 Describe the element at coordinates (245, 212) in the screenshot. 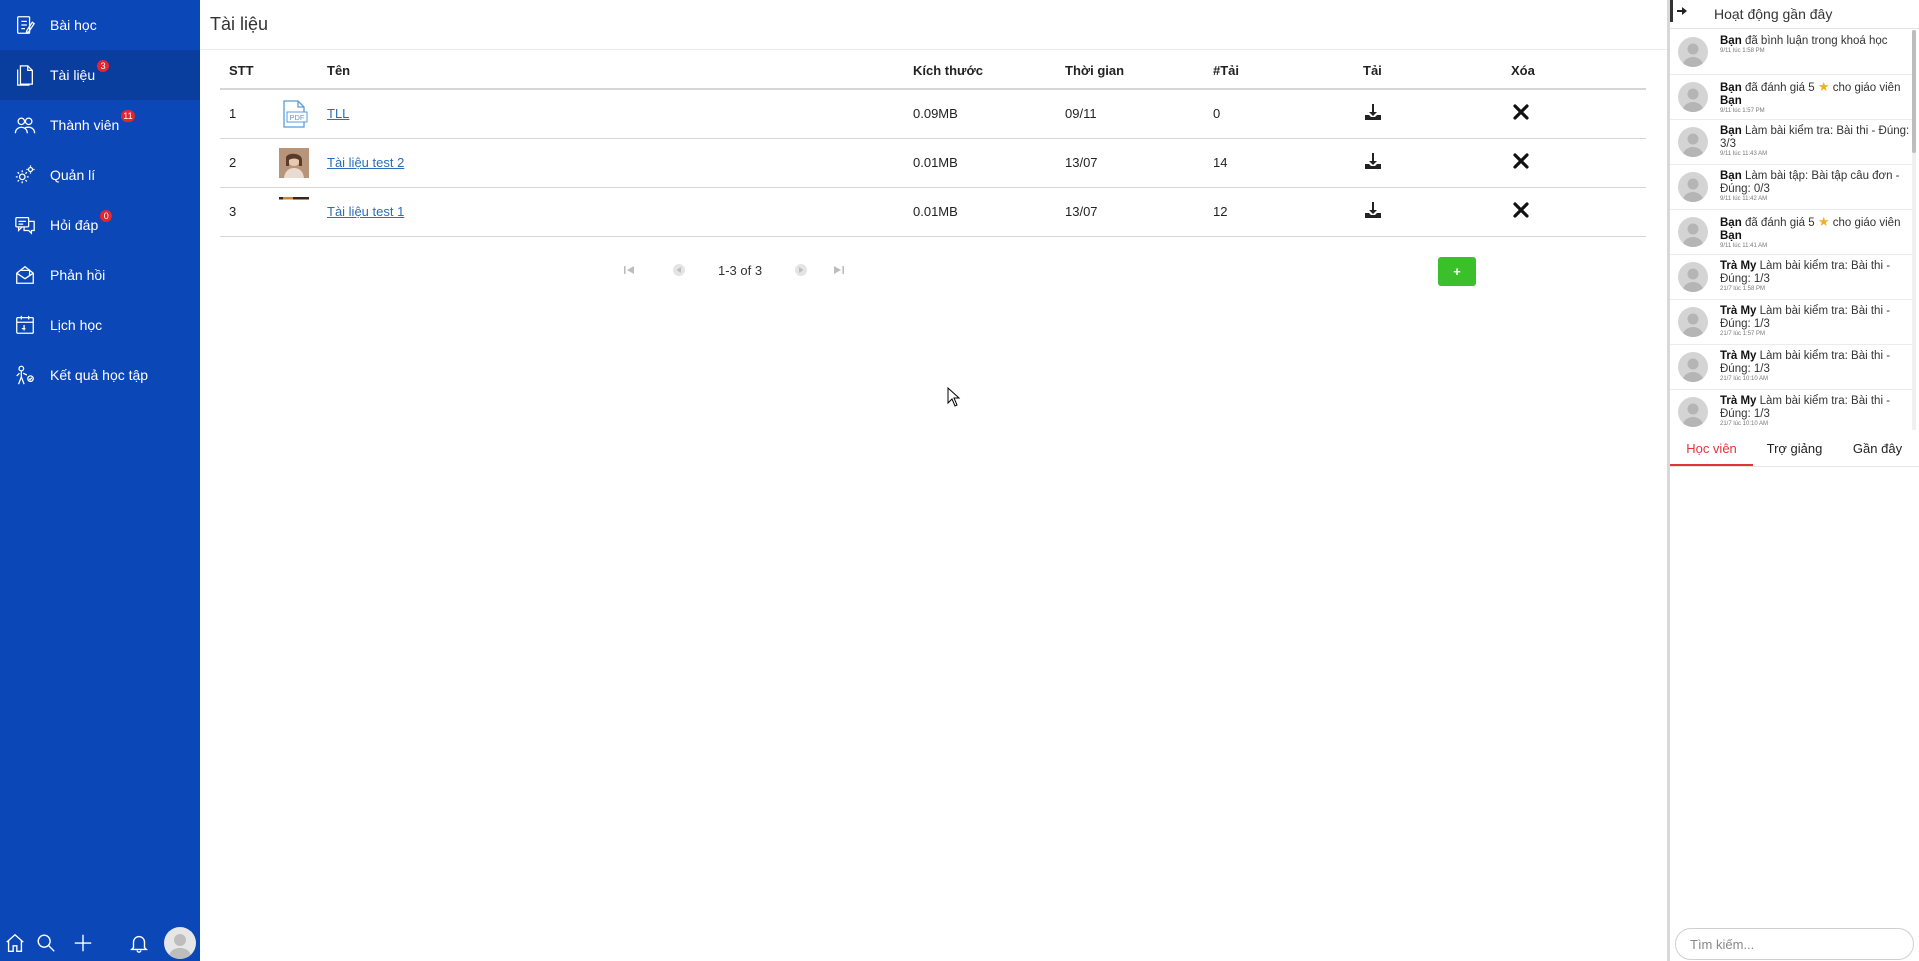

I see `row-index: 3` at that location.